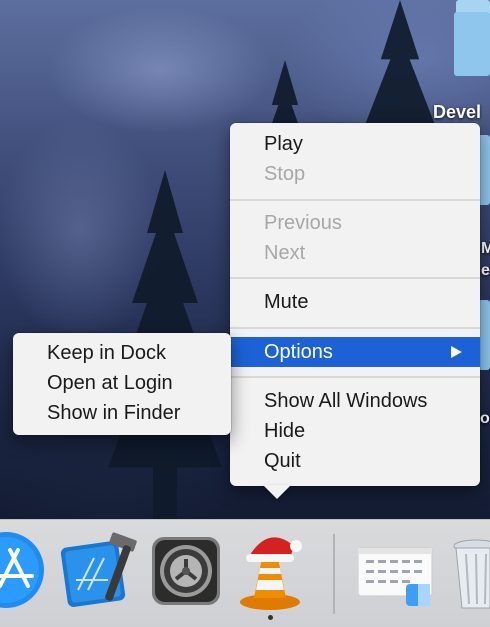 This screenshot has width=490, height=627. Describe the element at coordinates (270, 570) in the screenshot. I see `vlc-cone-icon` at that location.